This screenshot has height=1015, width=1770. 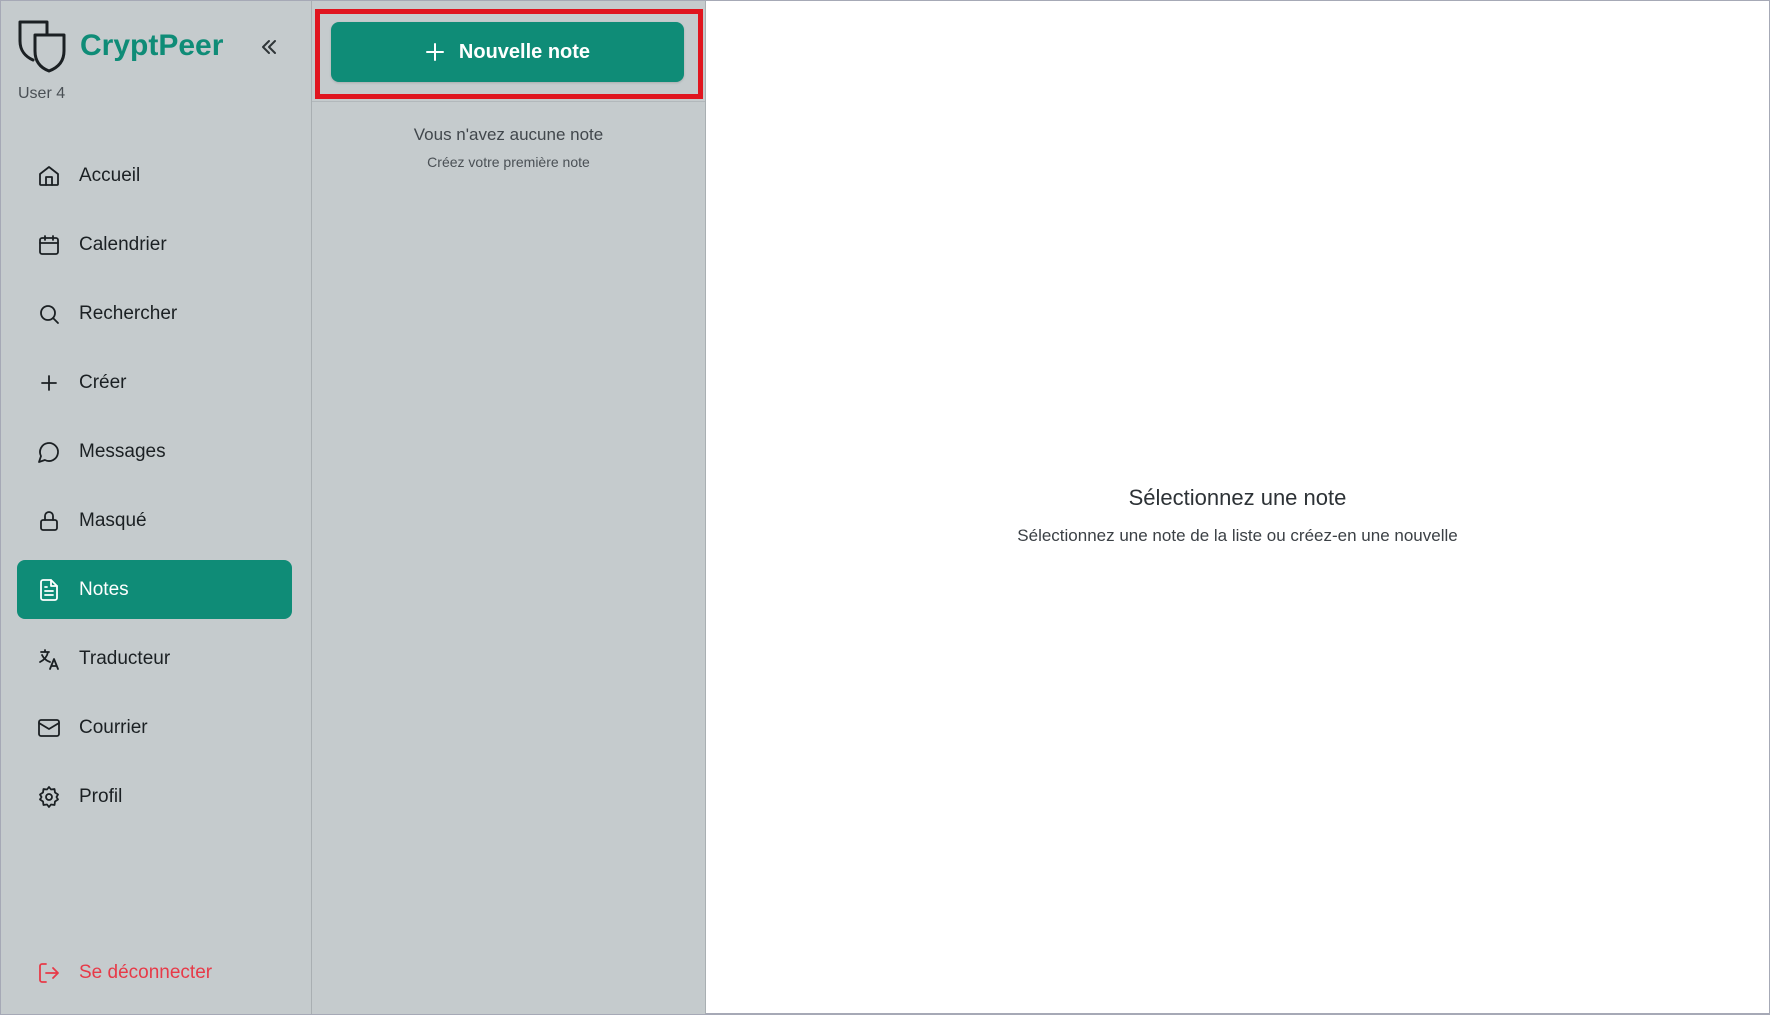 What do you see at coordinates (49, 520) in the screenshot?
I see `lock-icon` at bounding box center [49, 520].